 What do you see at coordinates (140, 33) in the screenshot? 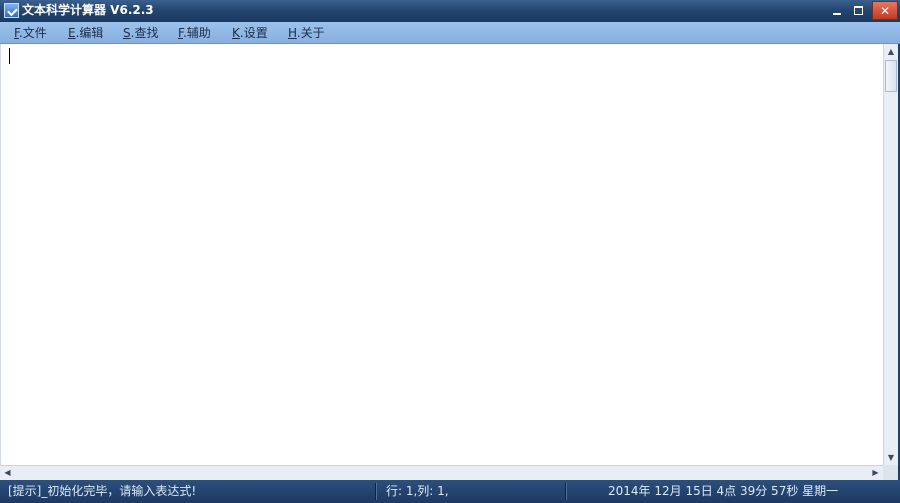
I see `menu-find: S.查找` at bounding box center [140, 33].